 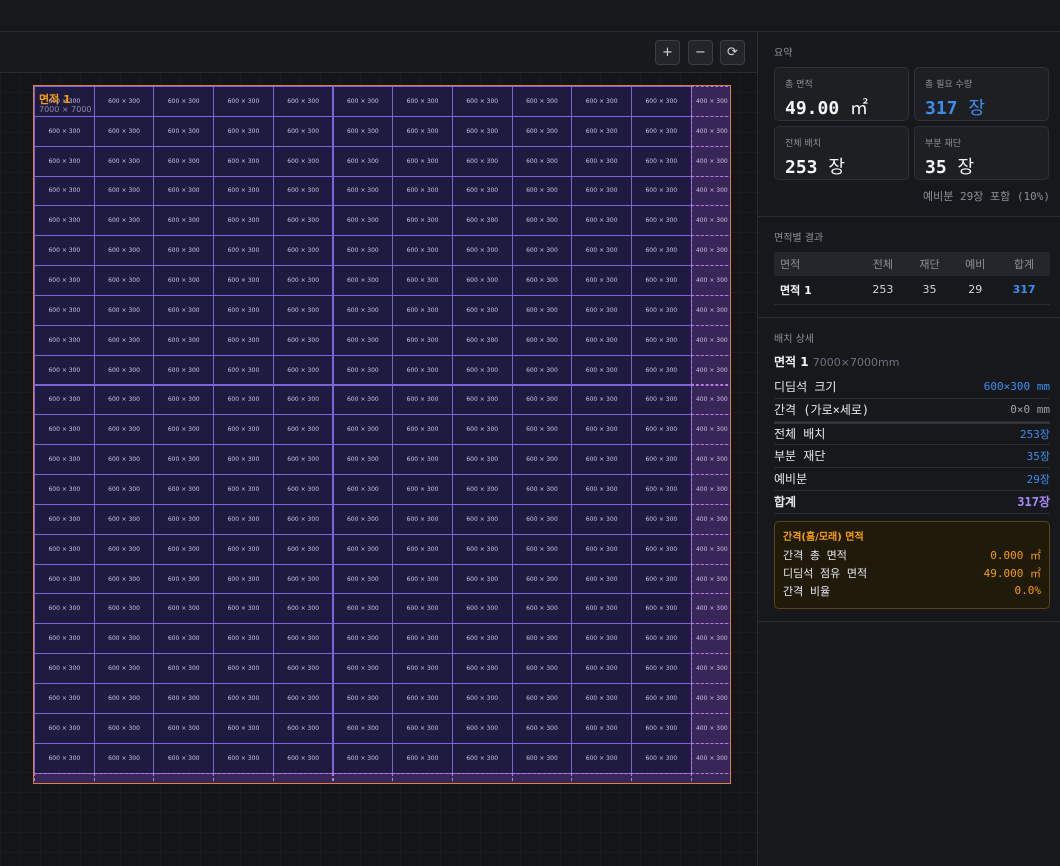 What do you see at coordinates (912, 290) in the screenshot?
I see `table-row: 면적 1 253 35 29 317` at bounding box center [912, 290].